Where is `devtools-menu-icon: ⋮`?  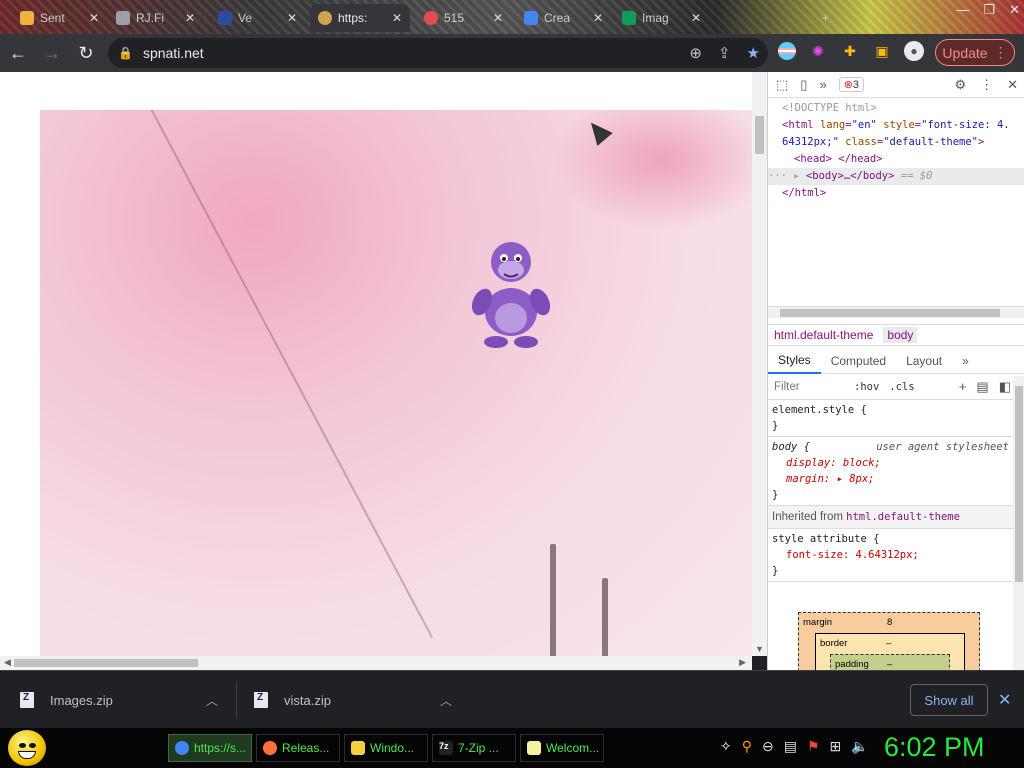
devtools-menu-icon: ⋮ is located at coordinates (986, 85).